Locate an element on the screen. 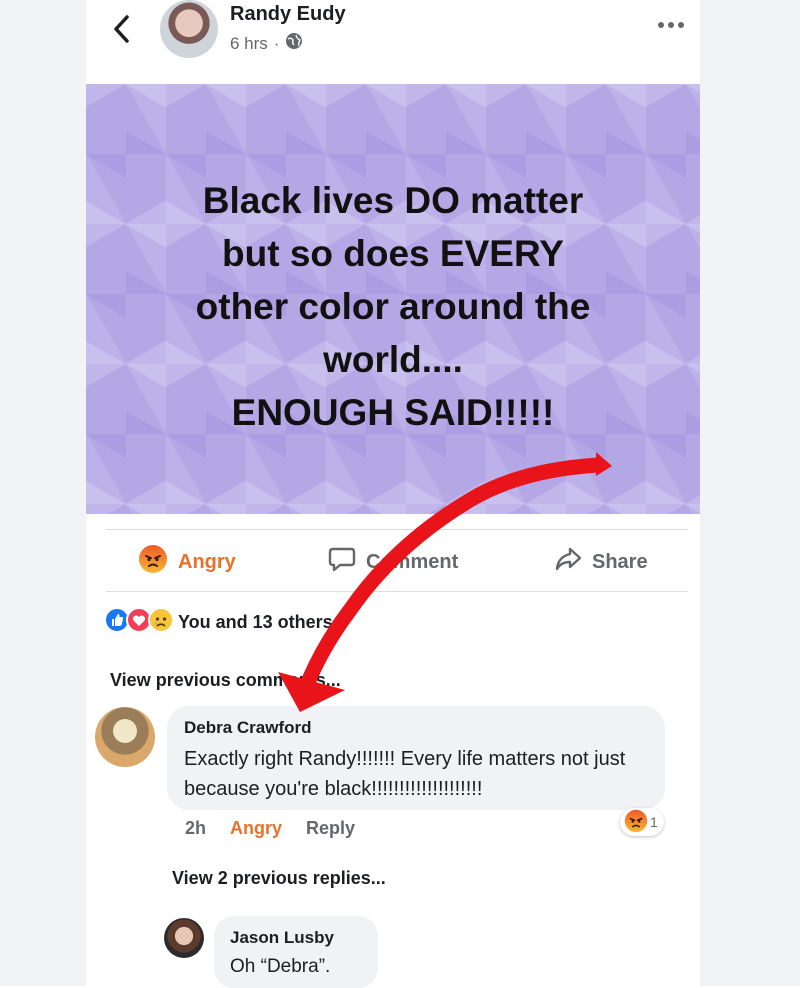 The height and width of the screenshot is (988, 800). comment-reaction-badge: 1 is located at coordinates (642, 822).